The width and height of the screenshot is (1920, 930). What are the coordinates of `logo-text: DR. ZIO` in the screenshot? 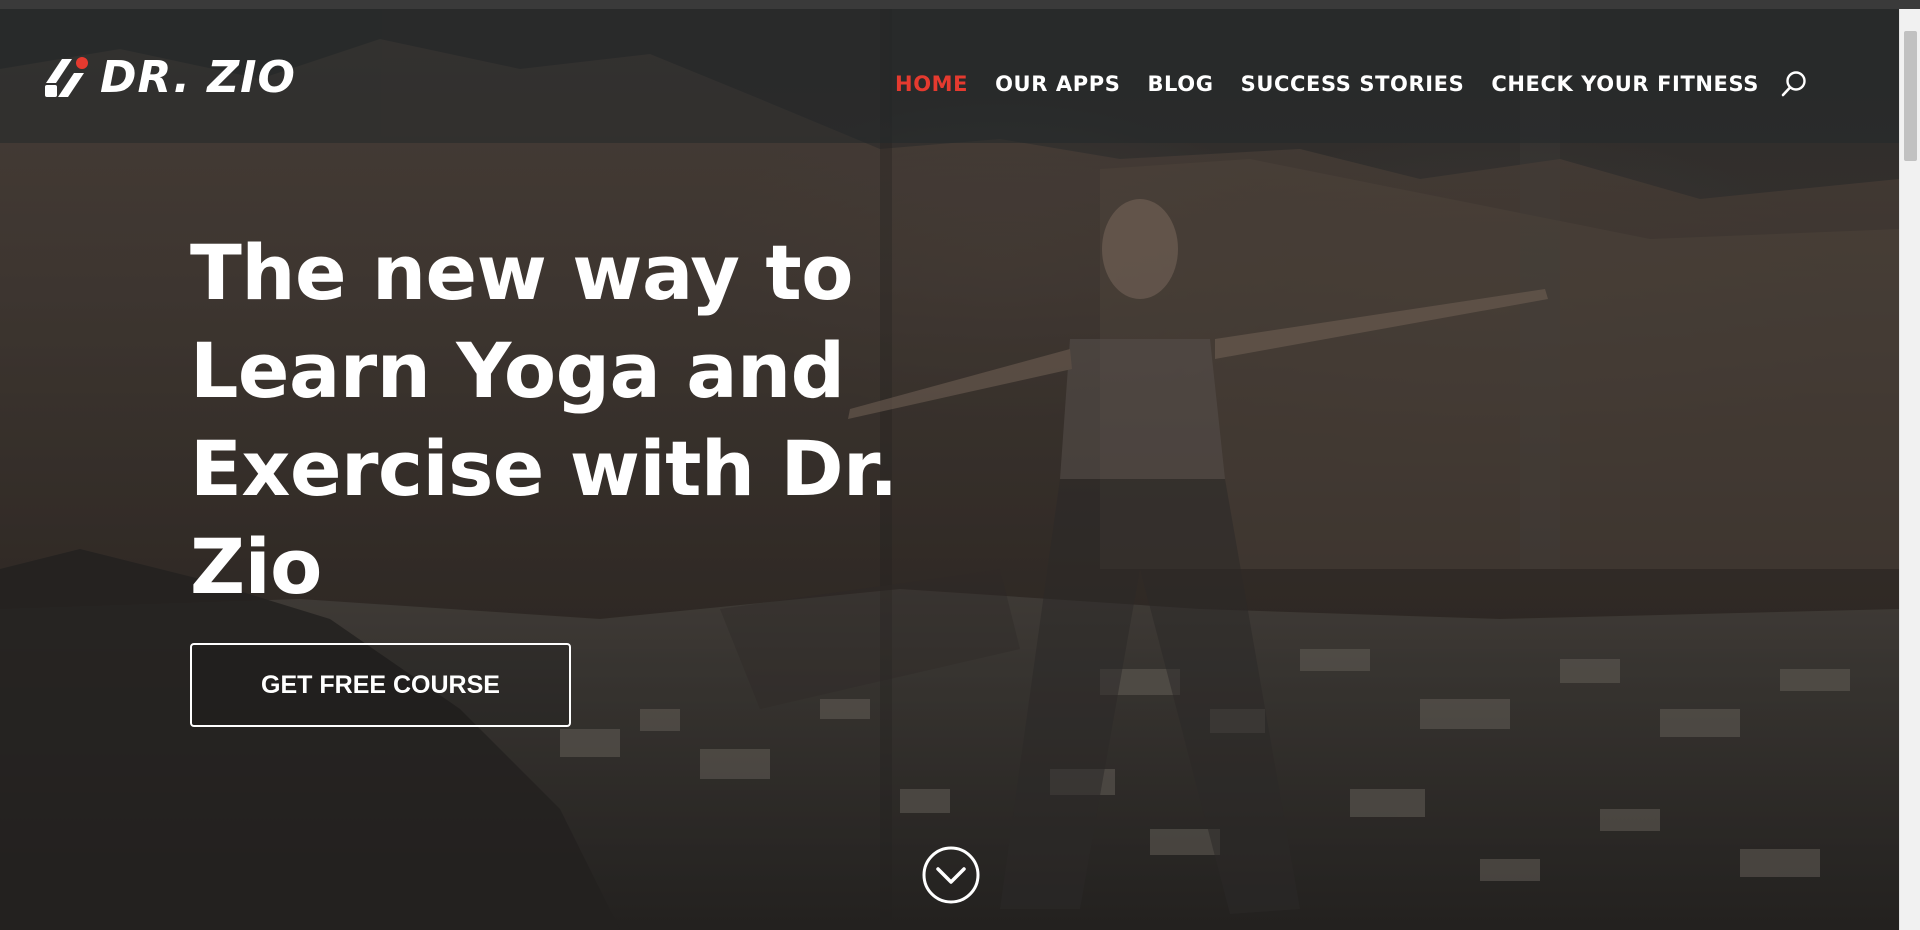 It's located at (198, 77).